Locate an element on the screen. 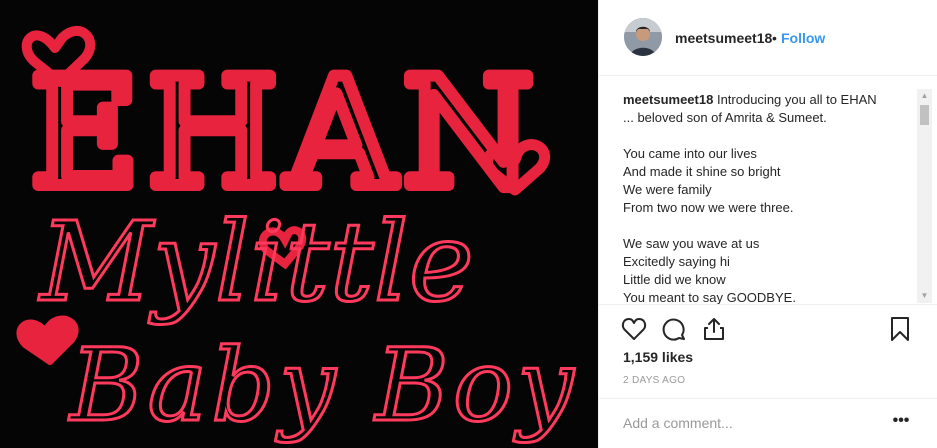  caption-line-text: Introducing you all to EHAN is located at coordinates (796, 99).